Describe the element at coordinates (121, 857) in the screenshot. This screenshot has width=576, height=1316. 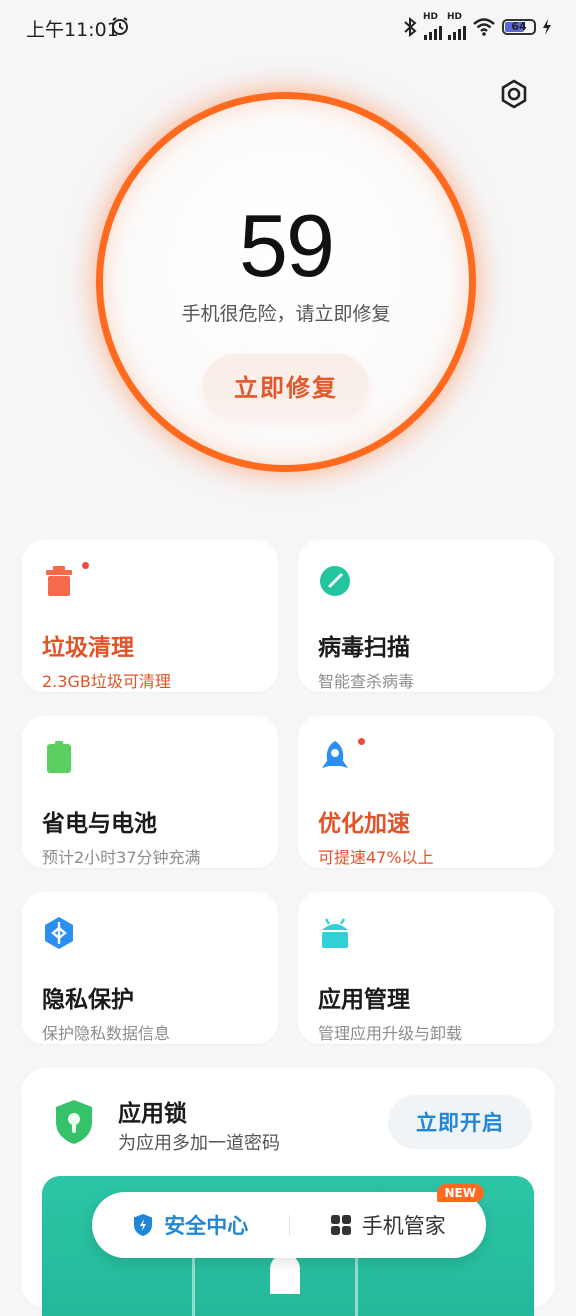
I see `card-subtitle: 预计2小时37分钟充满` at that location.